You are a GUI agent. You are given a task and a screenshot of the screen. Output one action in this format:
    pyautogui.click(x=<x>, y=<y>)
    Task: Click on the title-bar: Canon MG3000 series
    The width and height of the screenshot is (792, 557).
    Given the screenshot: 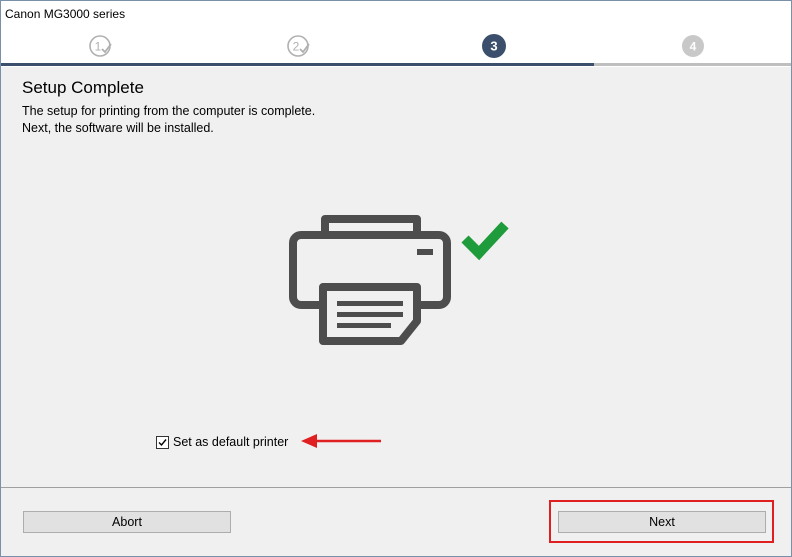 What is the action you would take?
    pyautogui.click(x=396, y=14)
    